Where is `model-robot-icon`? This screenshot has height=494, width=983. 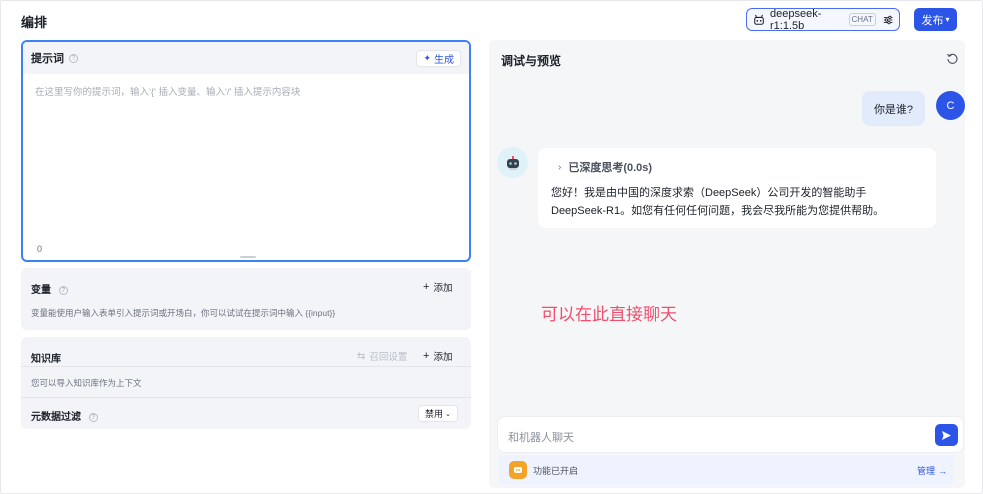
model-robot-icon is located at coordinates (759, 19).